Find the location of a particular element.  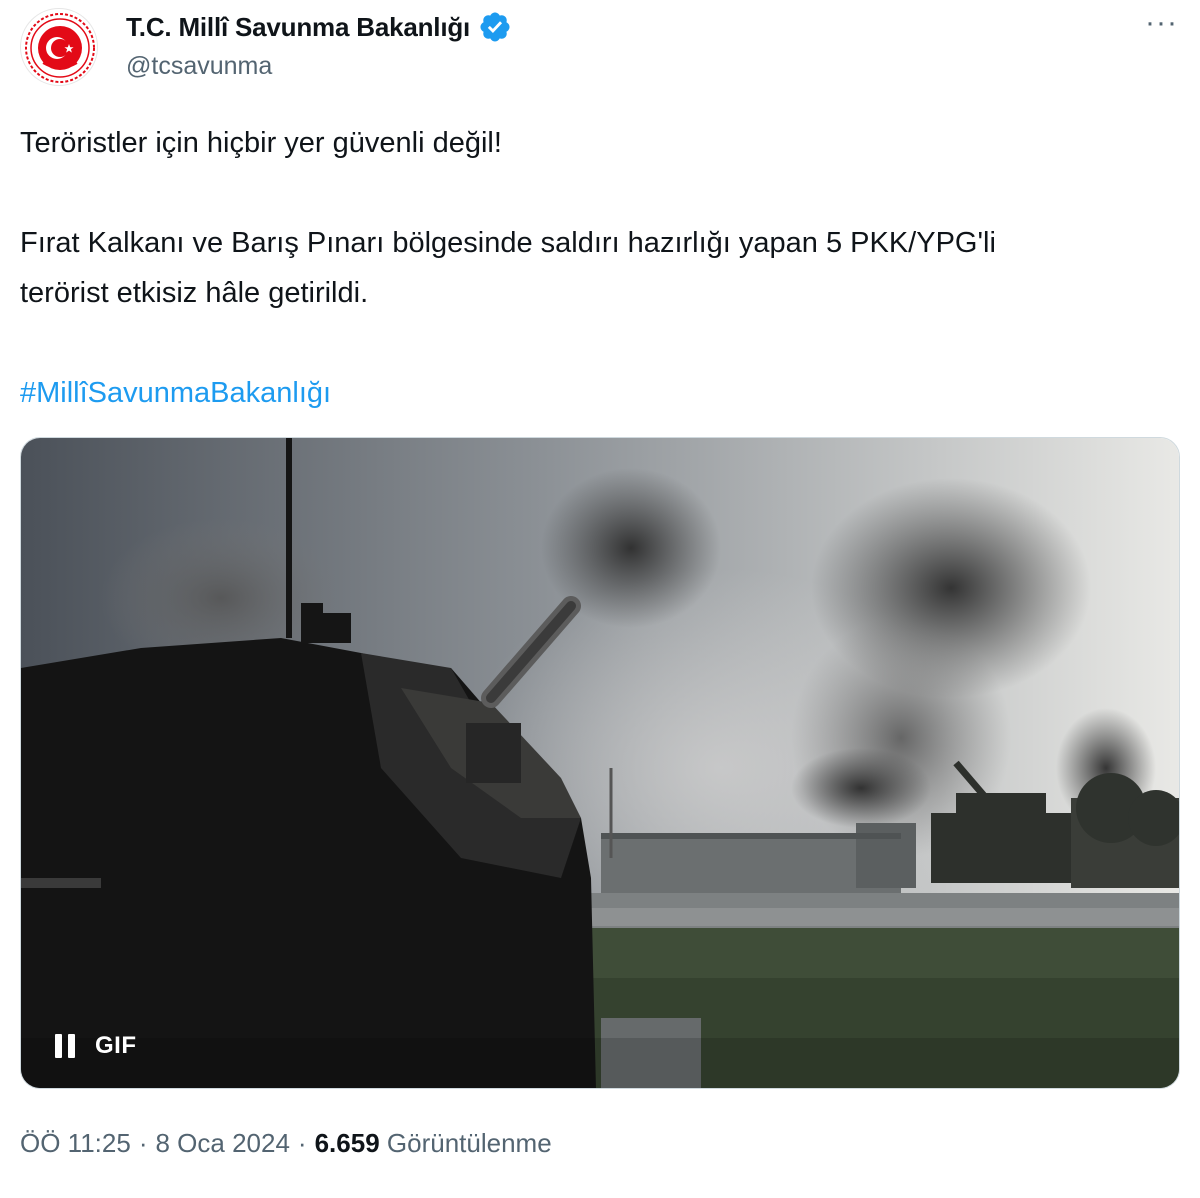

tweet-time: ÖÖ 11:25 is located at coordinates (75, 1143).